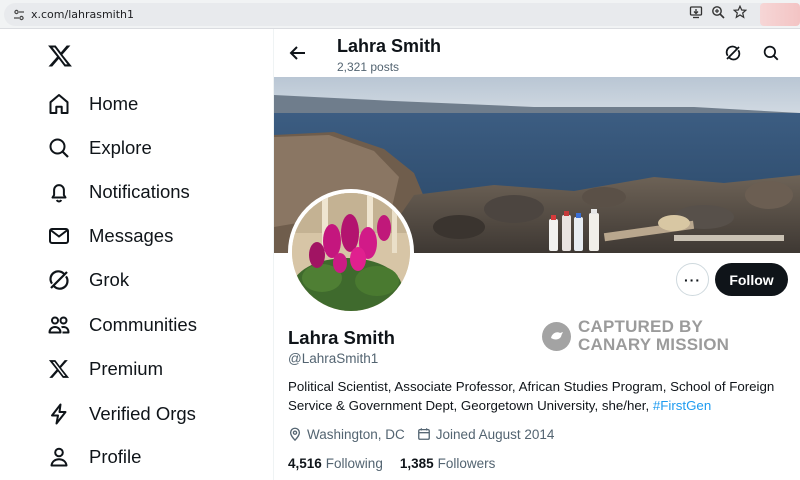 The image size is (800, 480). What do you see at coordinates (59, 457) in the screenshot?
I see `person-icon` at bounding box center [59, 457].